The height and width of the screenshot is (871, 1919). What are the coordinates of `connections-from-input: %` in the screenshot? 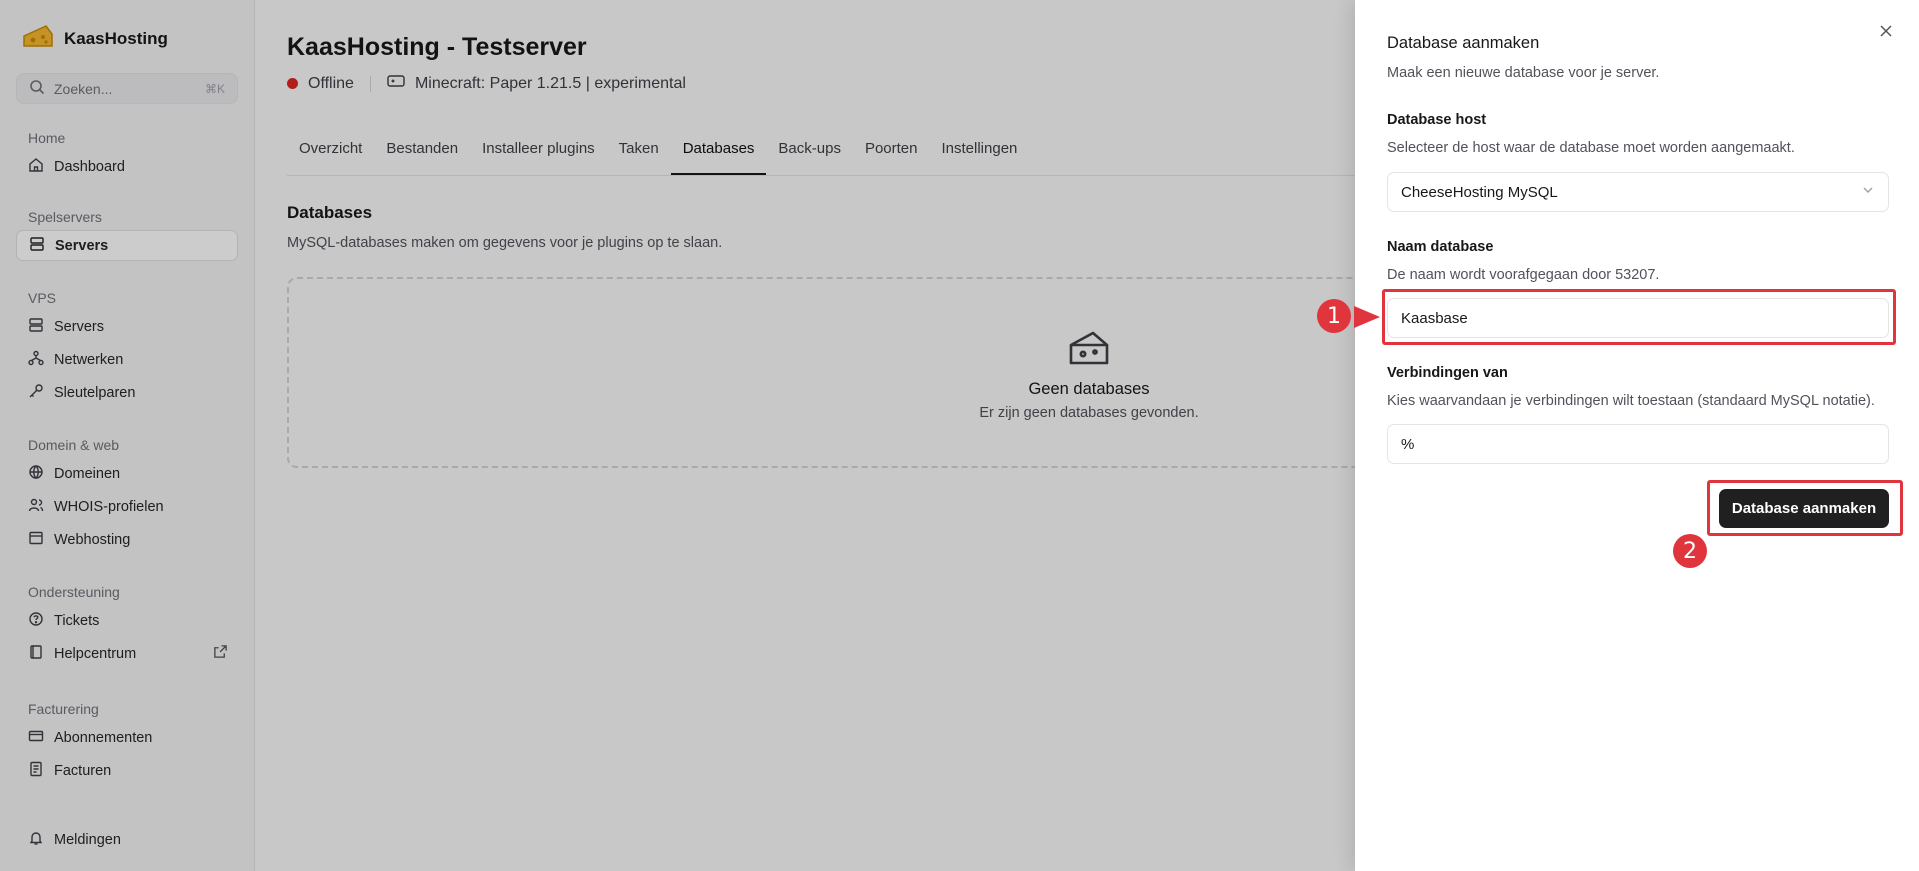 It's located at (1638, 444).